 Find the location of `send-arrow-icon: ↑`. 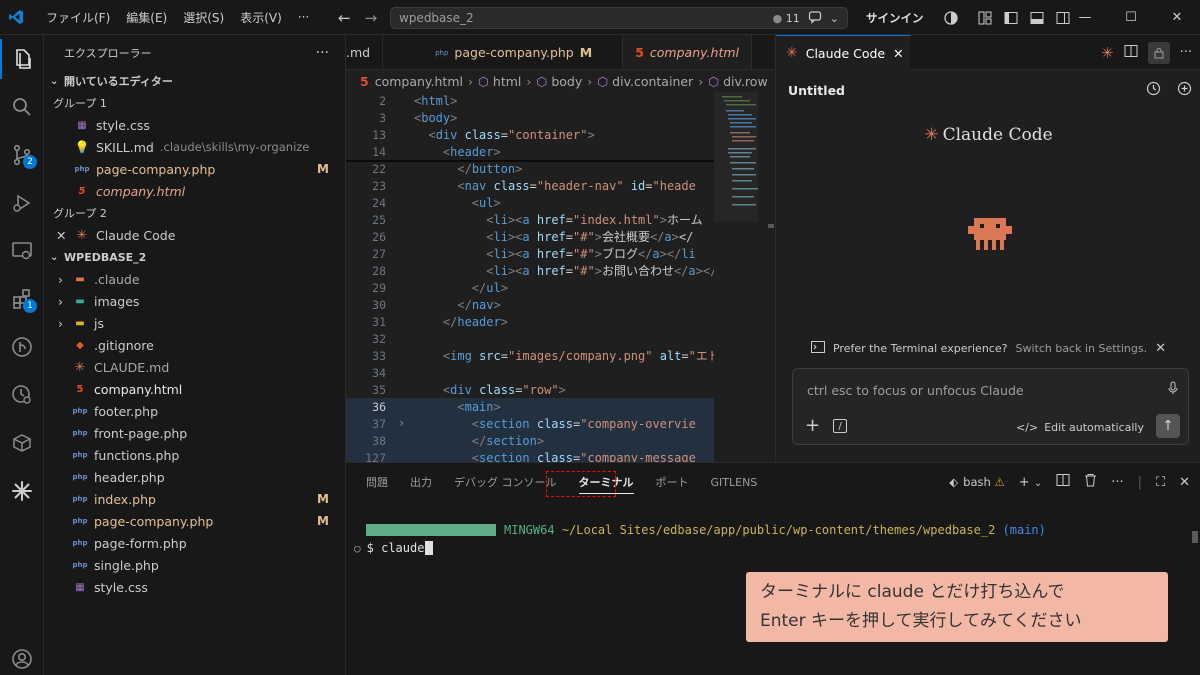

send-arrow-icon: ↑ is located at coordinates (1168, 426).